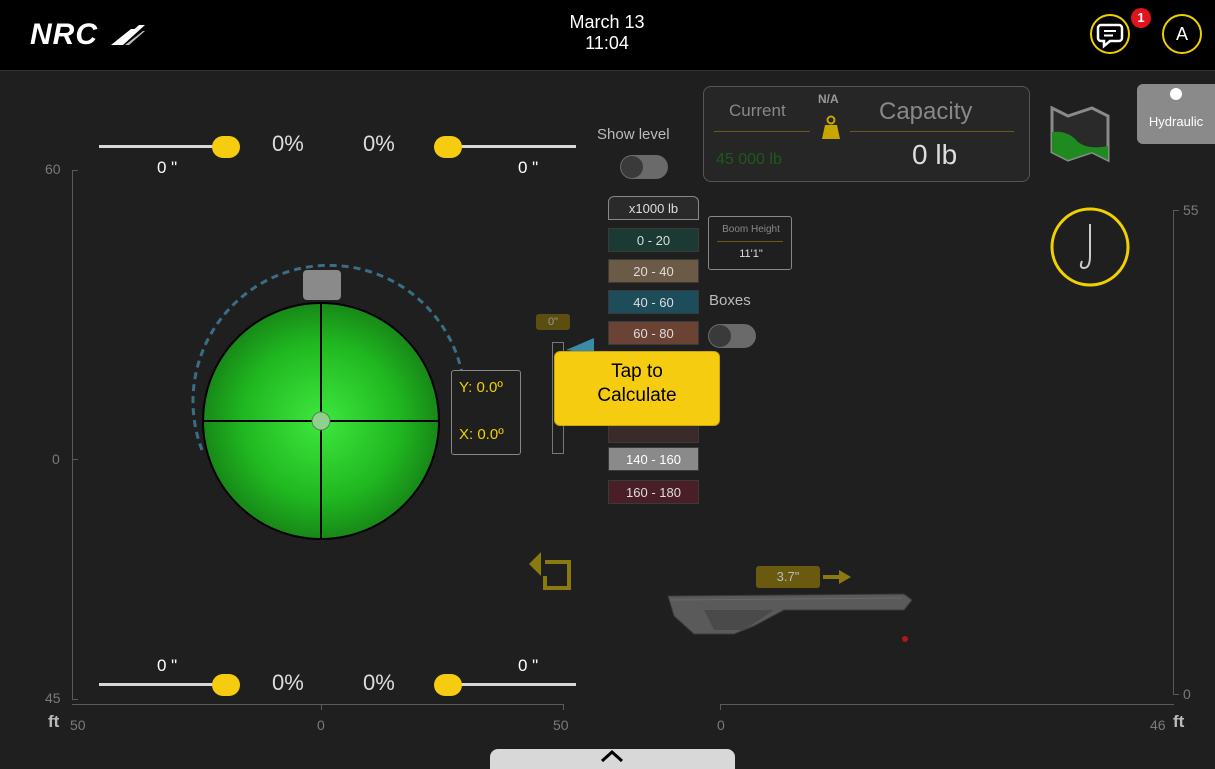 The width and height of the screenshot is (1215, 769). What do you see at coordinates (1080, 134) in the screenshot?
I see `load-chart-icon` at bounding box center [1080, 134].